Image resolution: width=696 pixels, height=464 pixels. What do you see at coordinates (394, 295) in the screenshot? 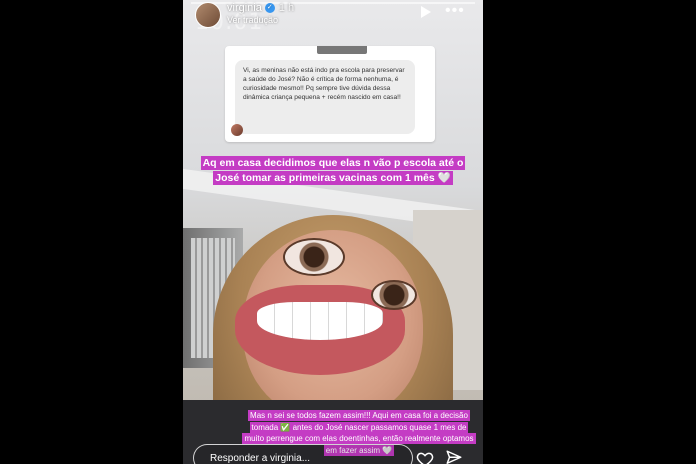
I see `right-eye` at bounding box center [394, 295].